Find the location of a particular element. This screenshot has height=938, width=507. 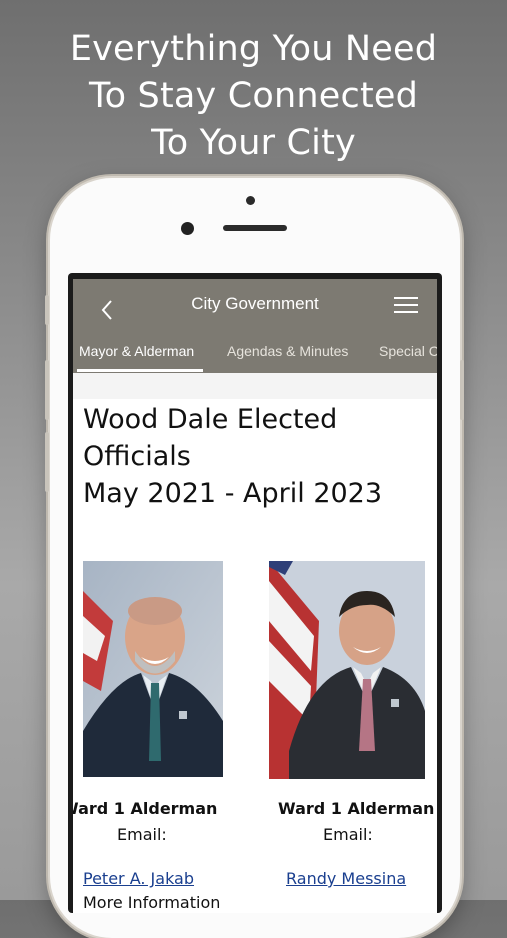

page-title-line-1: Wood Dale Elected is located at coordinates (210, 419).